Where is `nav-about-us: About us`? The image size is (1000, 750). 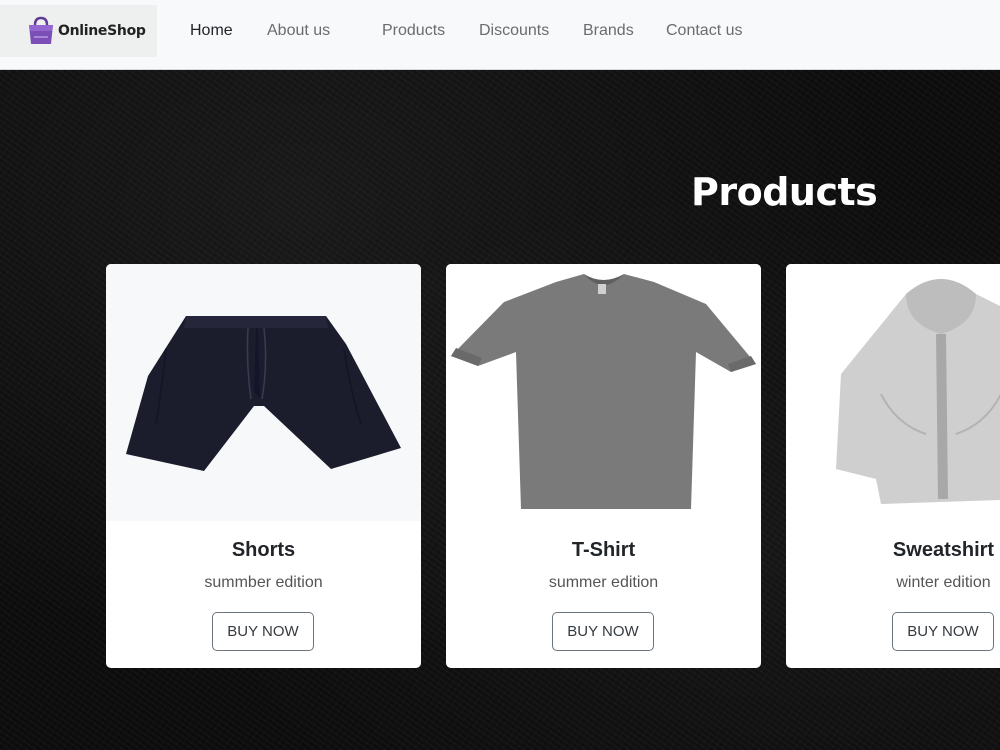
nav-about-us: About us is located at coordinates (298, 31).